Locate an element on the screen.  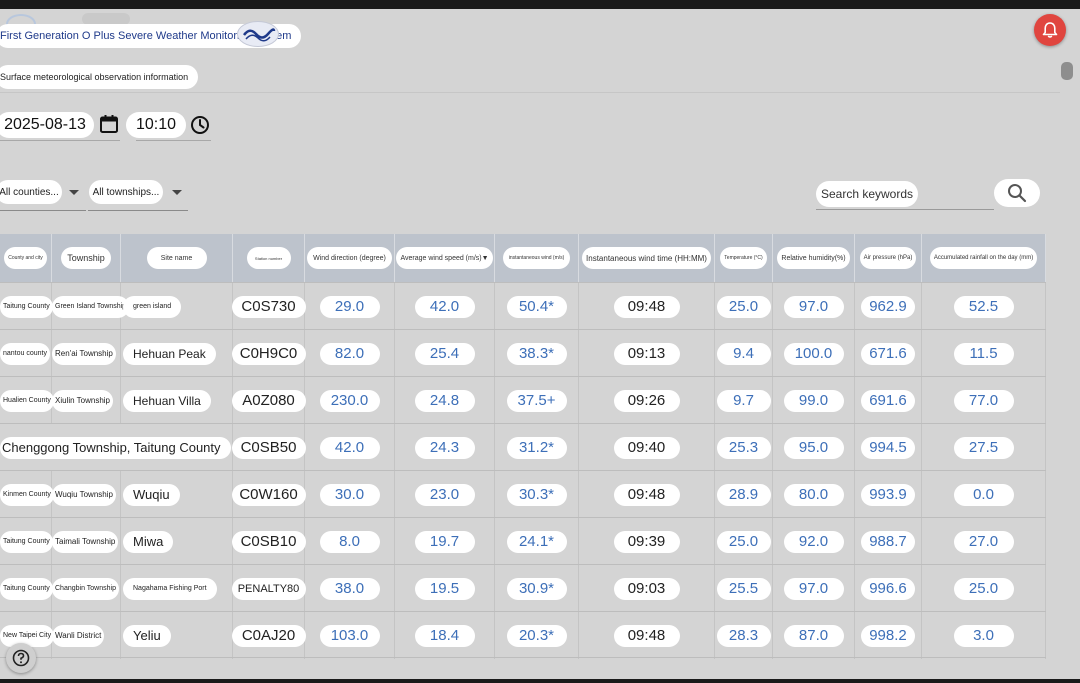
cell-wdir: 29.0 is located at coordinates (350, 306).